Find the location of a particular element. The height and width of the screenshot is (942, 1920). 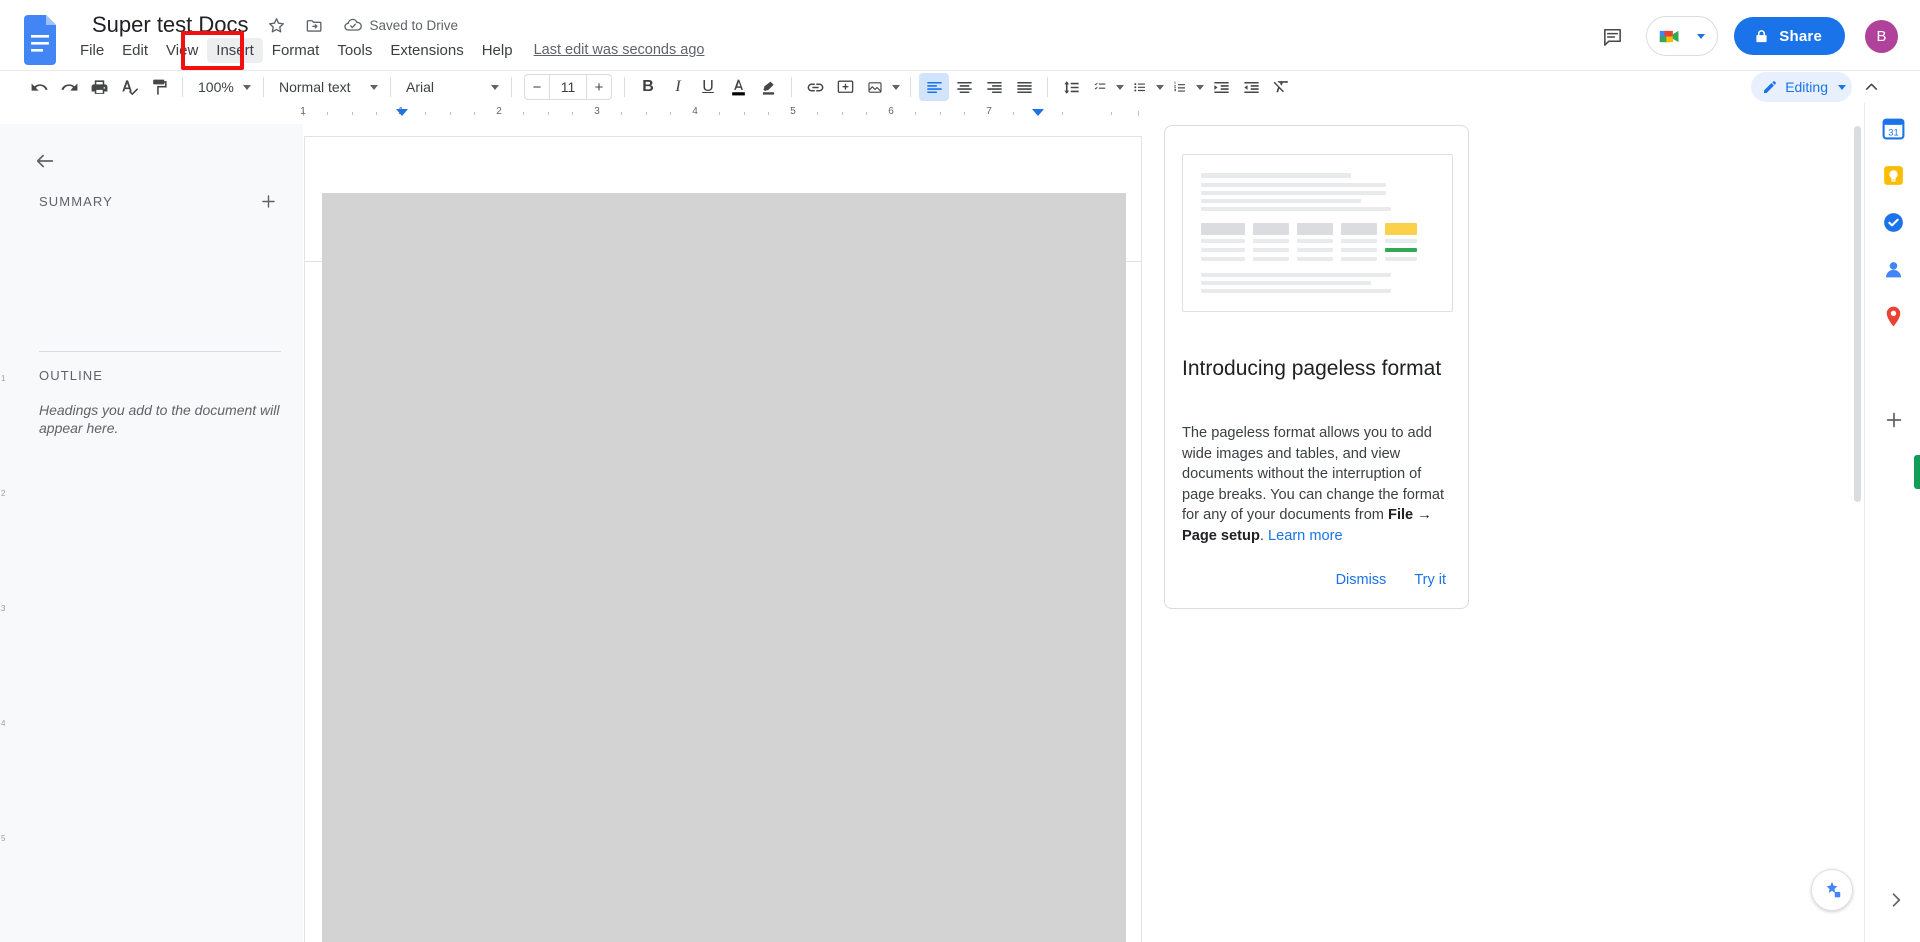

paint-format-icon is located at coordinates (159, 87).